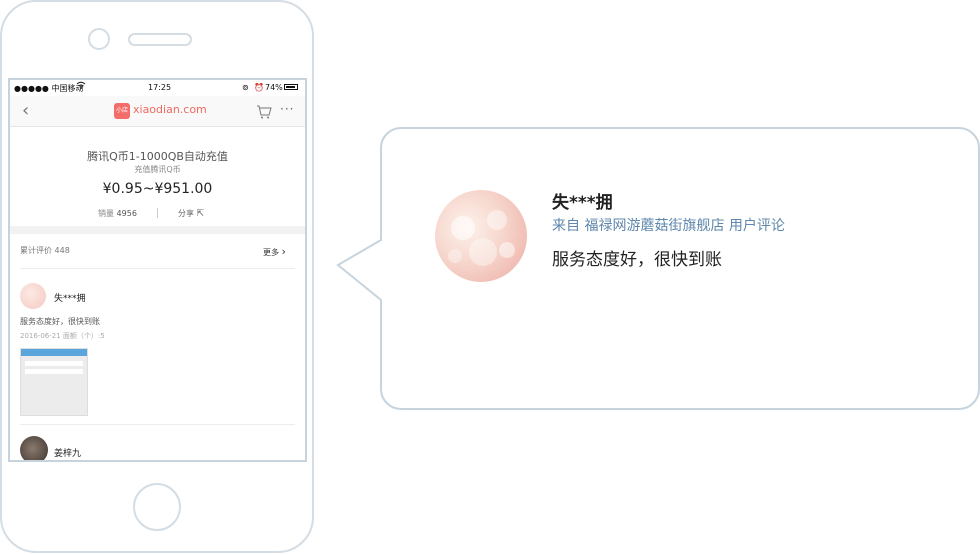 Image resolution: width=980 pixels, height=555 pixels. Describe the element at coordinates (259, 87) in the screenshot. I see `clock-icon: ⏰` at that location.